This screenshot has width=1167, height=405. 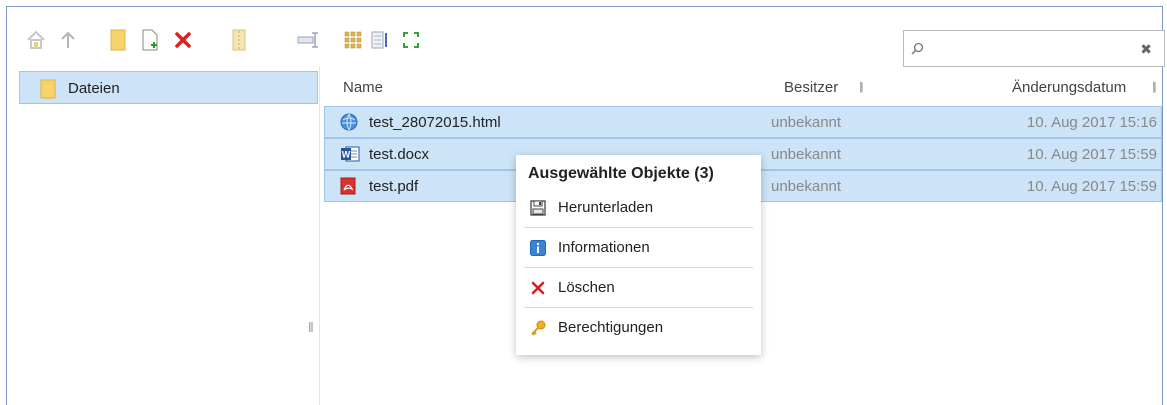 What do you see at coordinates (621, 173) in the screenshot?
I see `context-menu-title: Ausgewählte Objekte (3)` at bounding box center [621, 173].